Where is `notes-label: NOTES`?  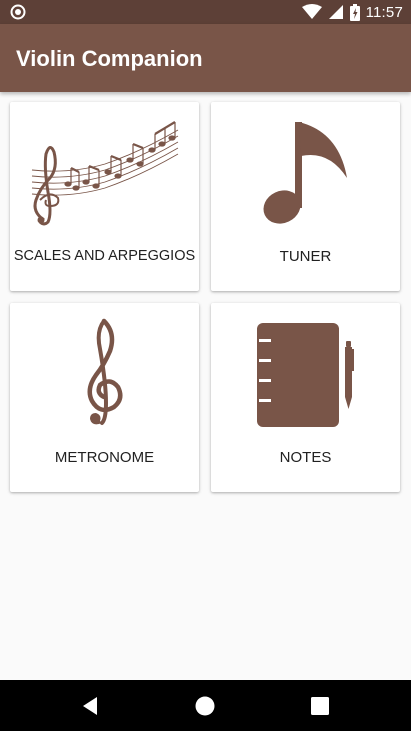 notes-label: NOTES is located at coordinates (305, 457).